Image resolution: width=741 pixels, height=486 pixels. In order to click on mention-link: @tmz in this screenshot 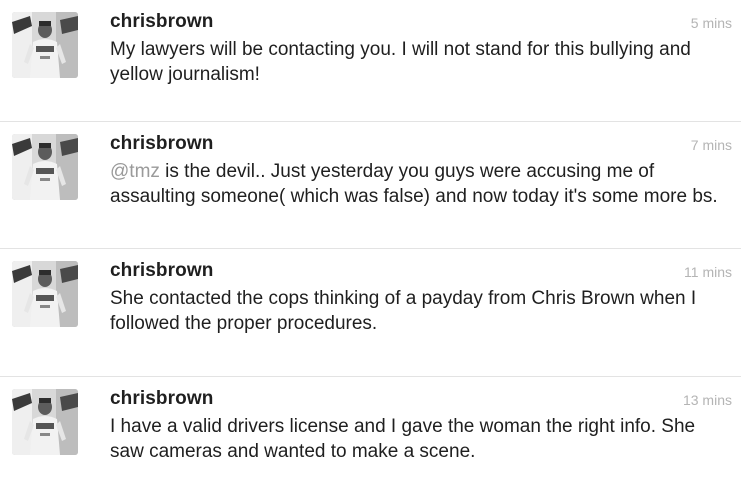, I will do `click(135, 171)`.